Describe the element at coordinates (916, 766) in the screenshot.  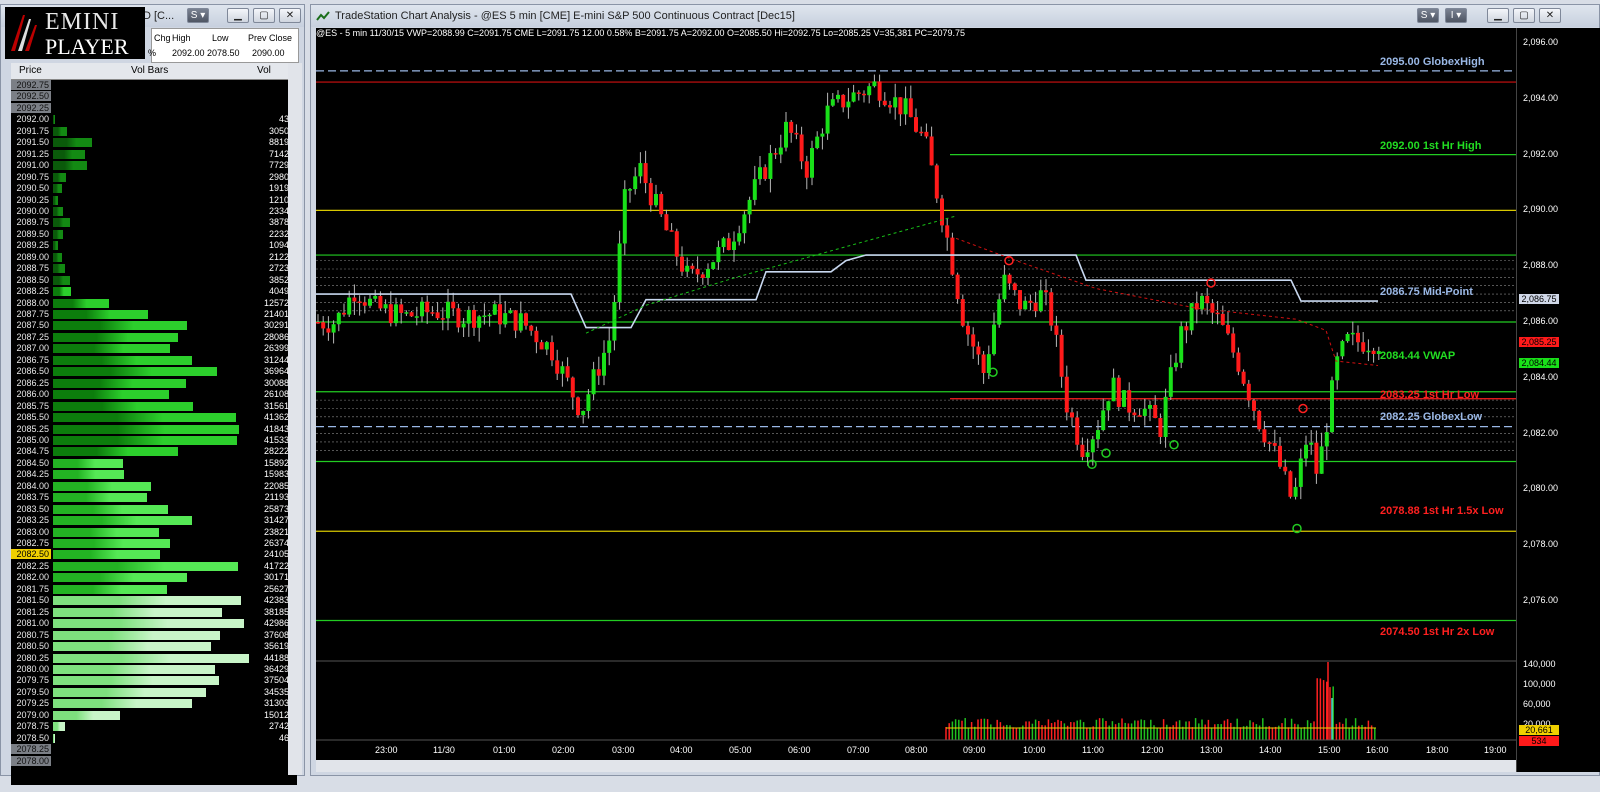
I see `chart-horizontal-scrollbar` at that location.